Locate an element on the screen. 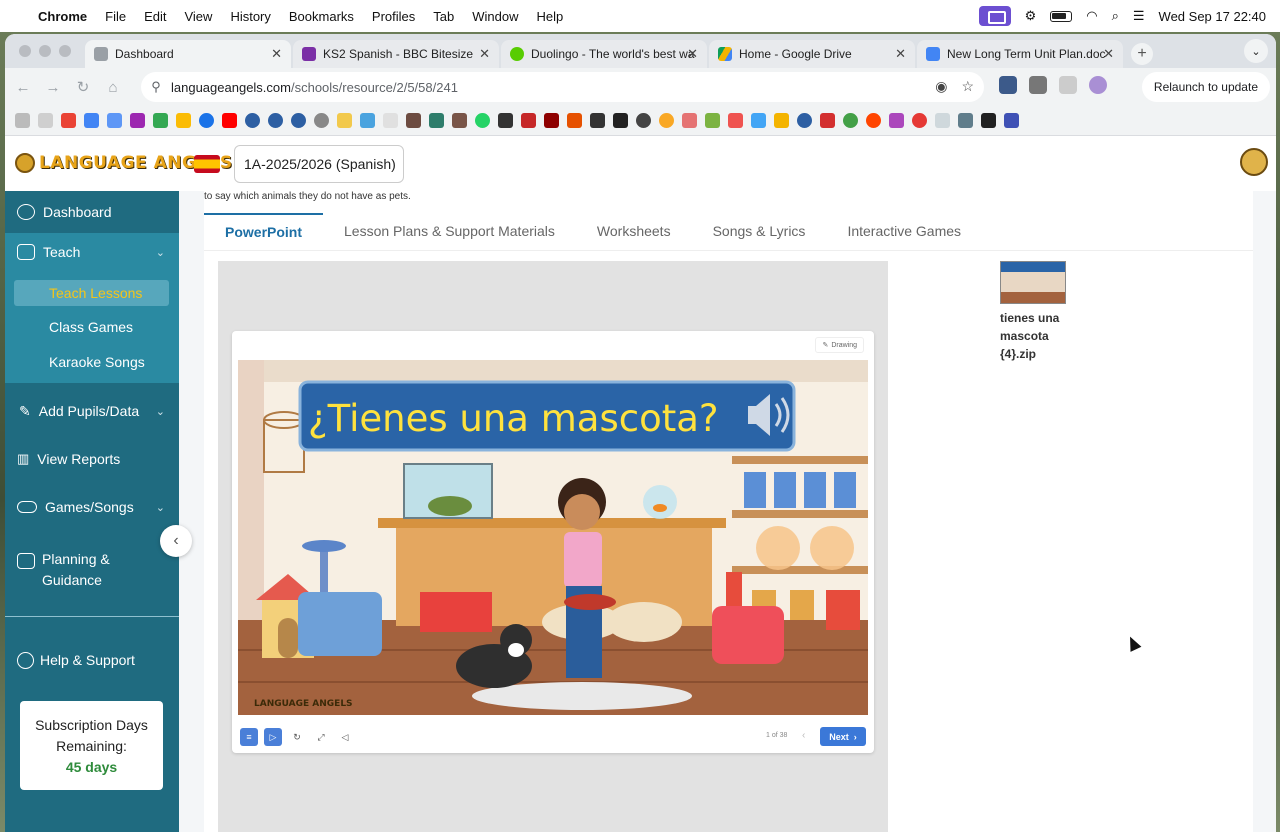  sidebar-item-planning-guidance: Planning & Guidance is located at coordinates (92, 571).